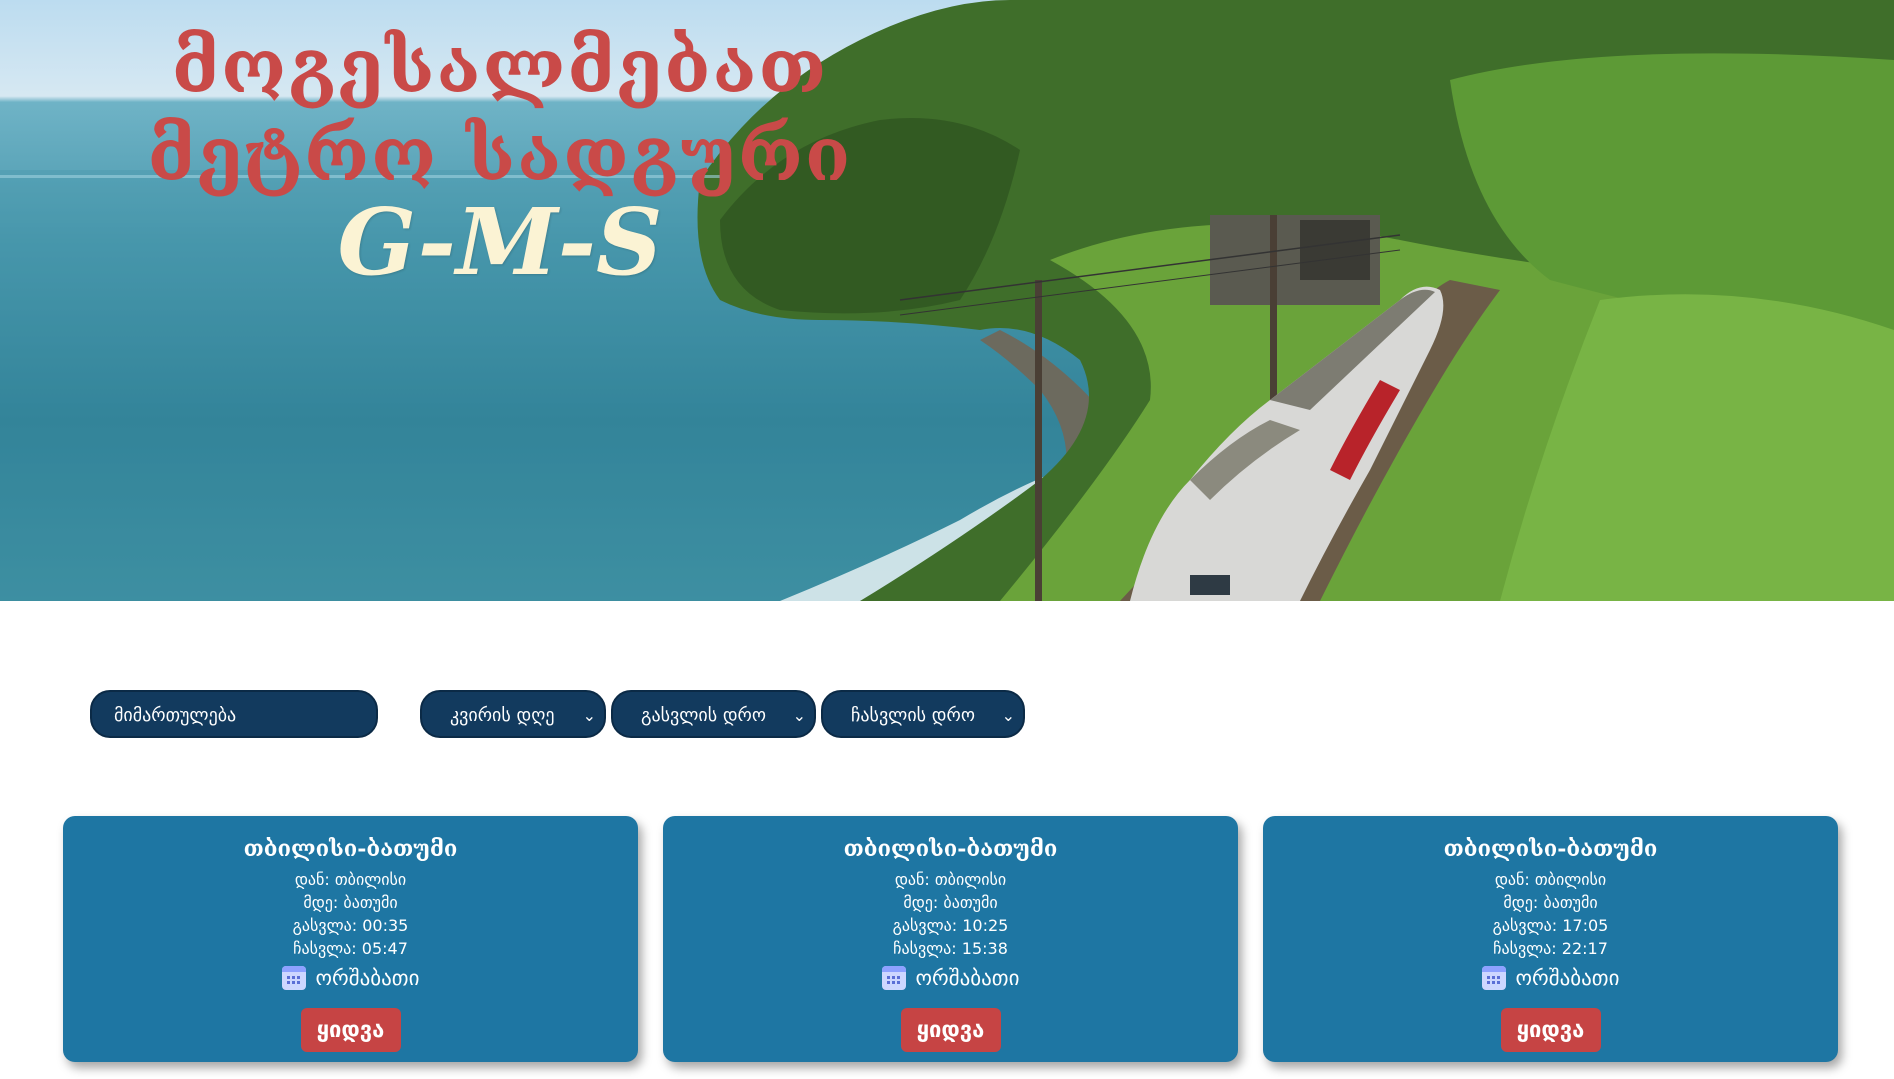  Describe the element at coordinates (350, 948) in the screenshot. I see `card-arrival: ჩასვლა: 05:47` at that location.